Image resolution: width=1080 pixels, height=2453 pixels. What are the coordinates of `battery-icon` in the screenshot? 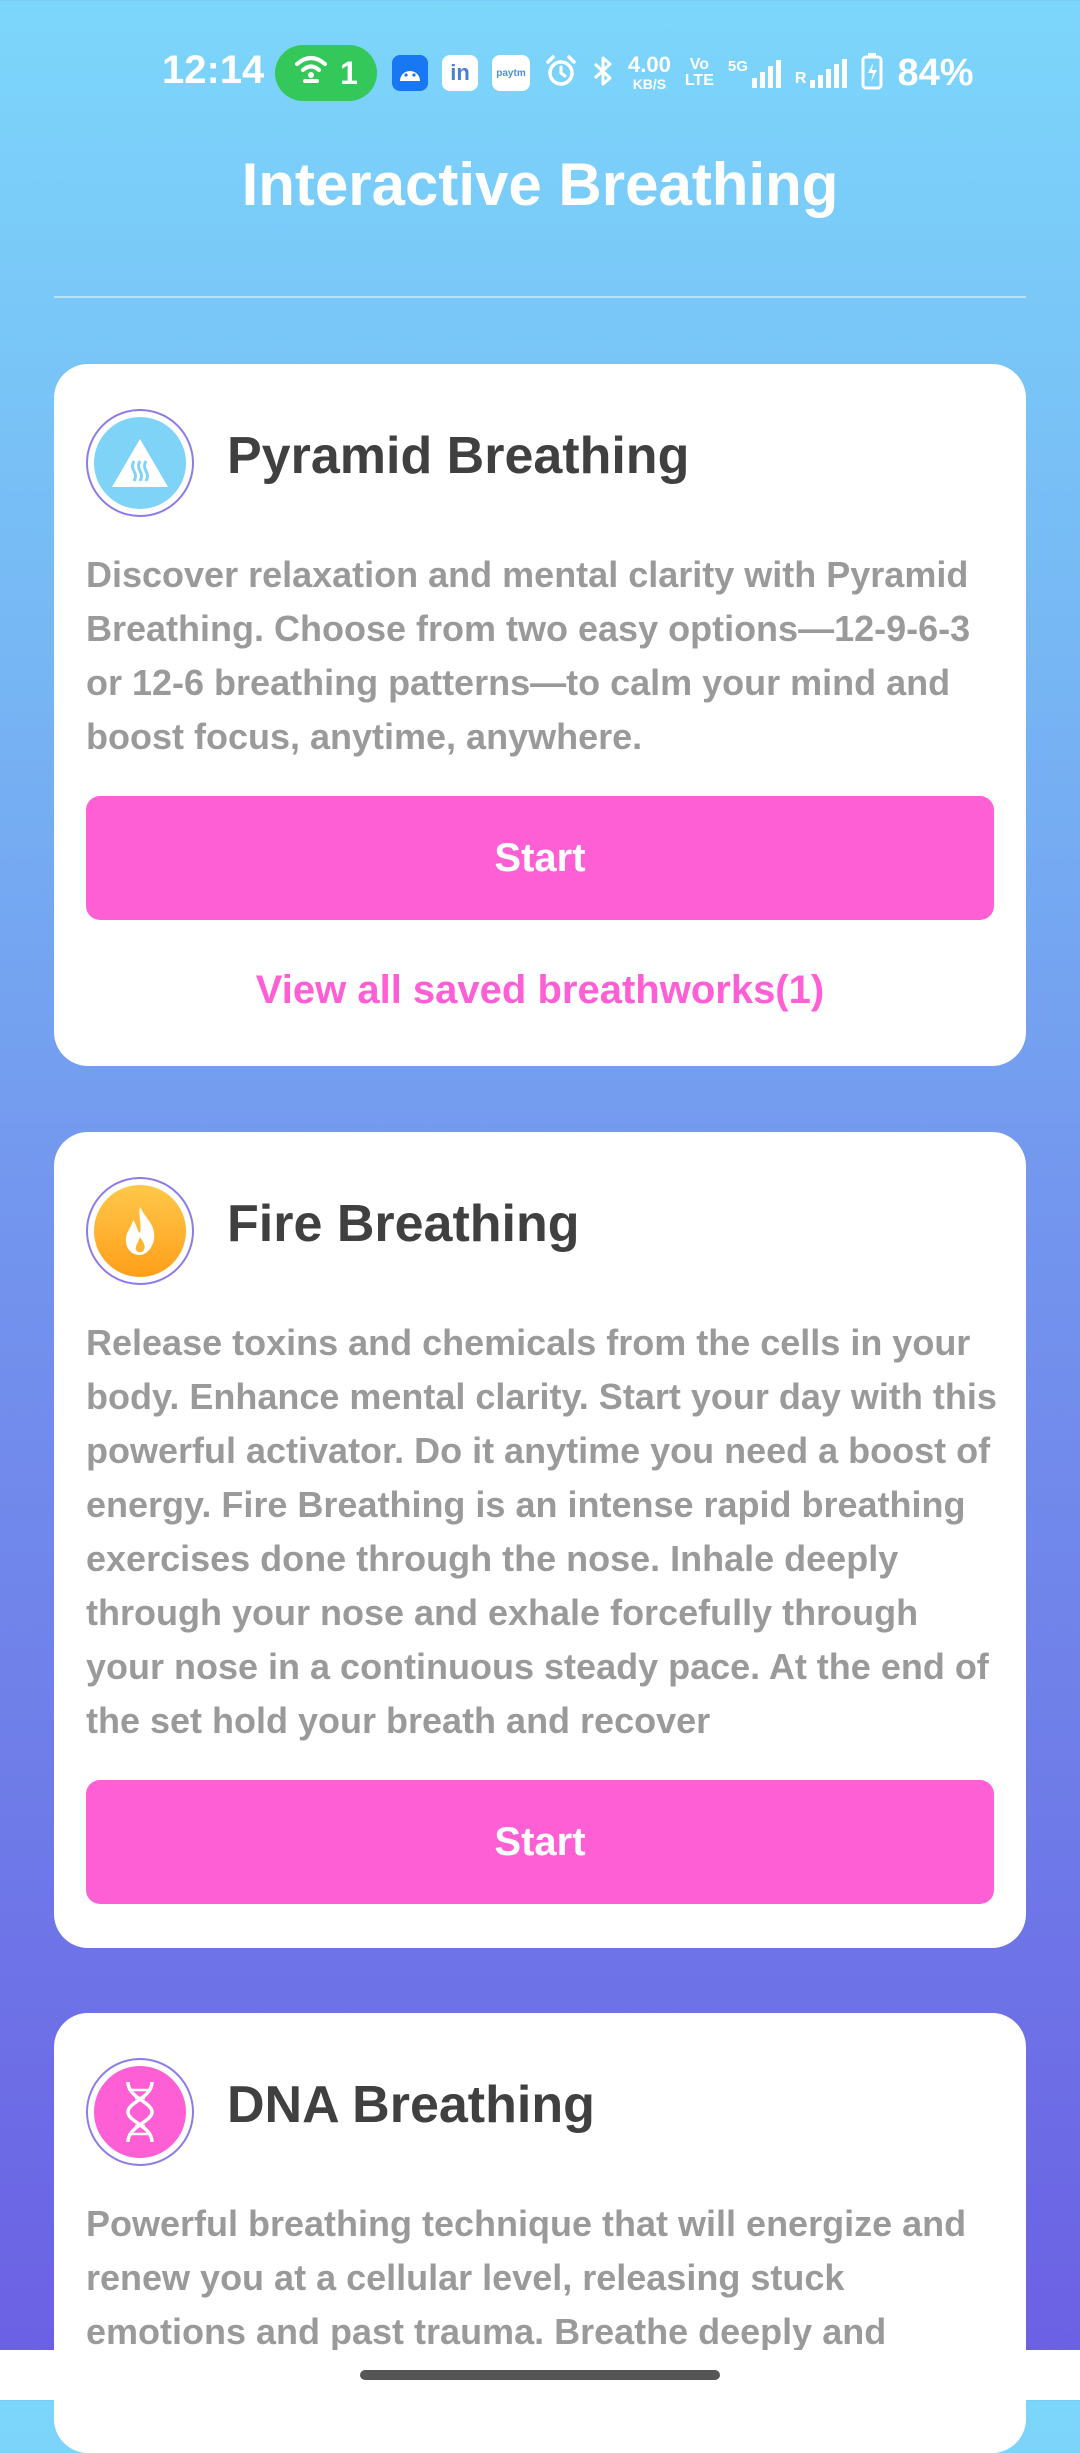 It's located at (872, 73).